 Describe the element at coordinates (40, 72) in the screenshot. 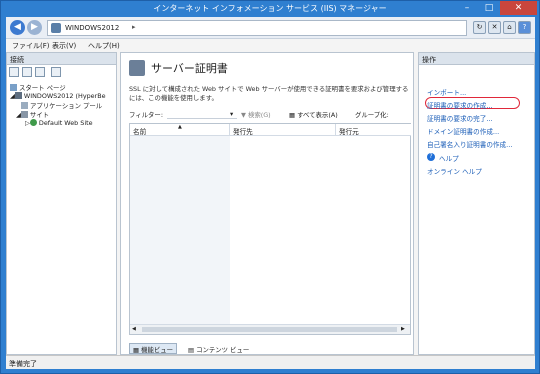

I see `up-icon` at that location.